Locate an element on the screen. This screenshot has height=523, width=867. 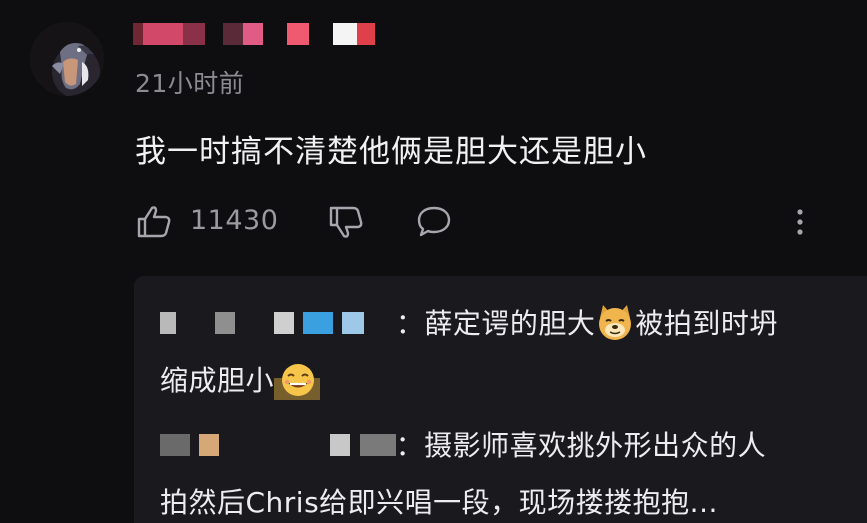
username-redacted is located at coordinates (254, 34).